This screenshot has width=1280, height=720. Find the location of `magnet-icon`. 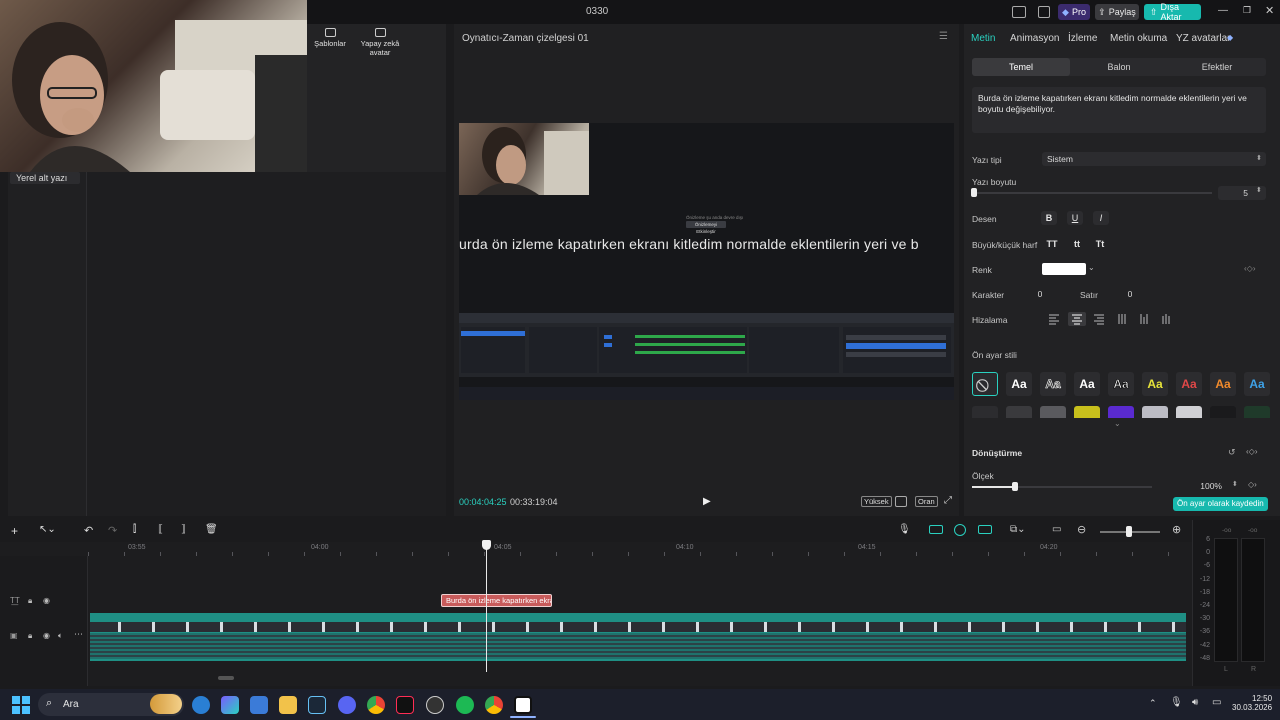

magnet-icon is located at coordinates (960, 530).